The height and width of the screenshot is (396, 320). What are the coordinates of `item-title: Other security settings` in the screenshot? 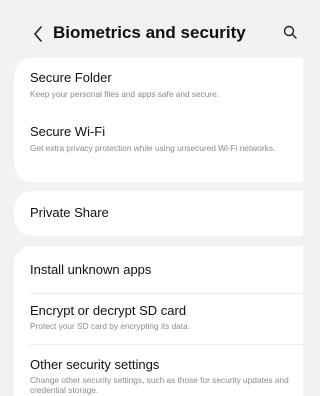 It's located at (95, 364).